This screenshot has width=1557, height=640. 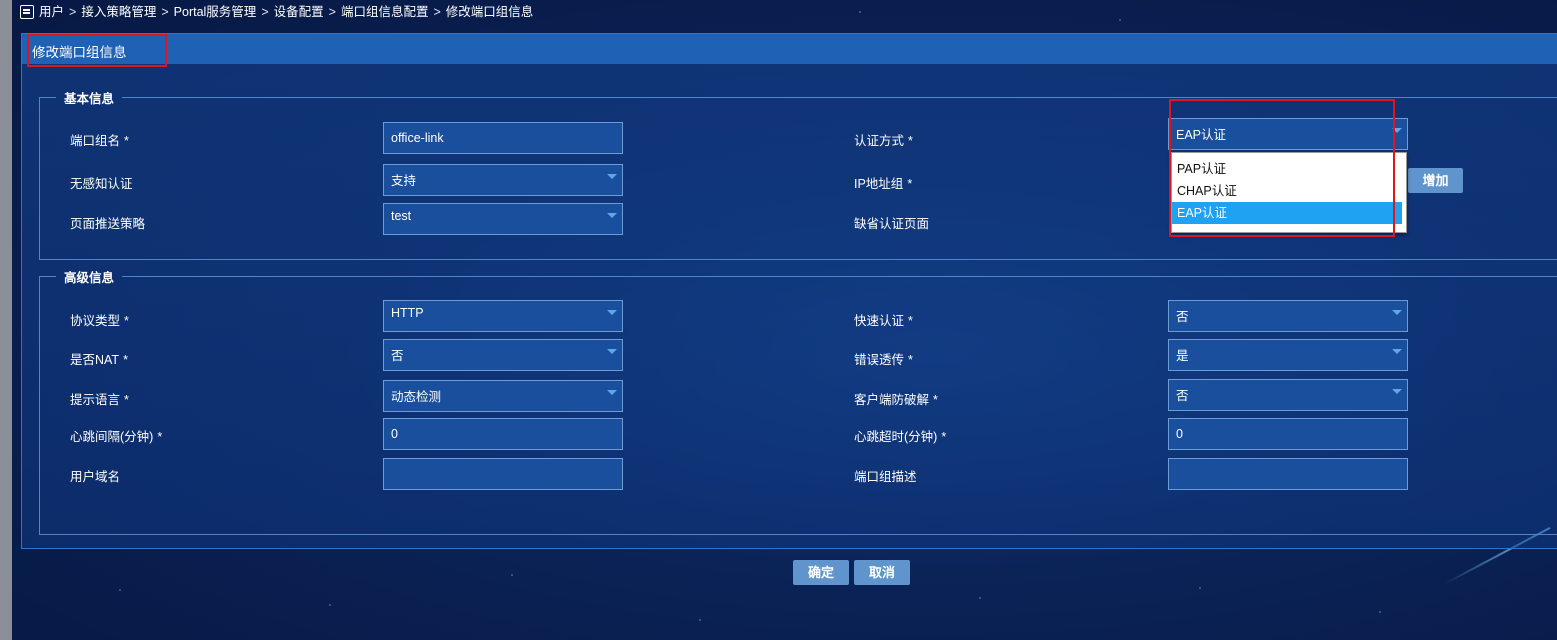 What do you see at coordinates (896, 400) in the screenshot?
I see `anti-crack-label: 客户端防破解 *` at bounding box center [896, 400].